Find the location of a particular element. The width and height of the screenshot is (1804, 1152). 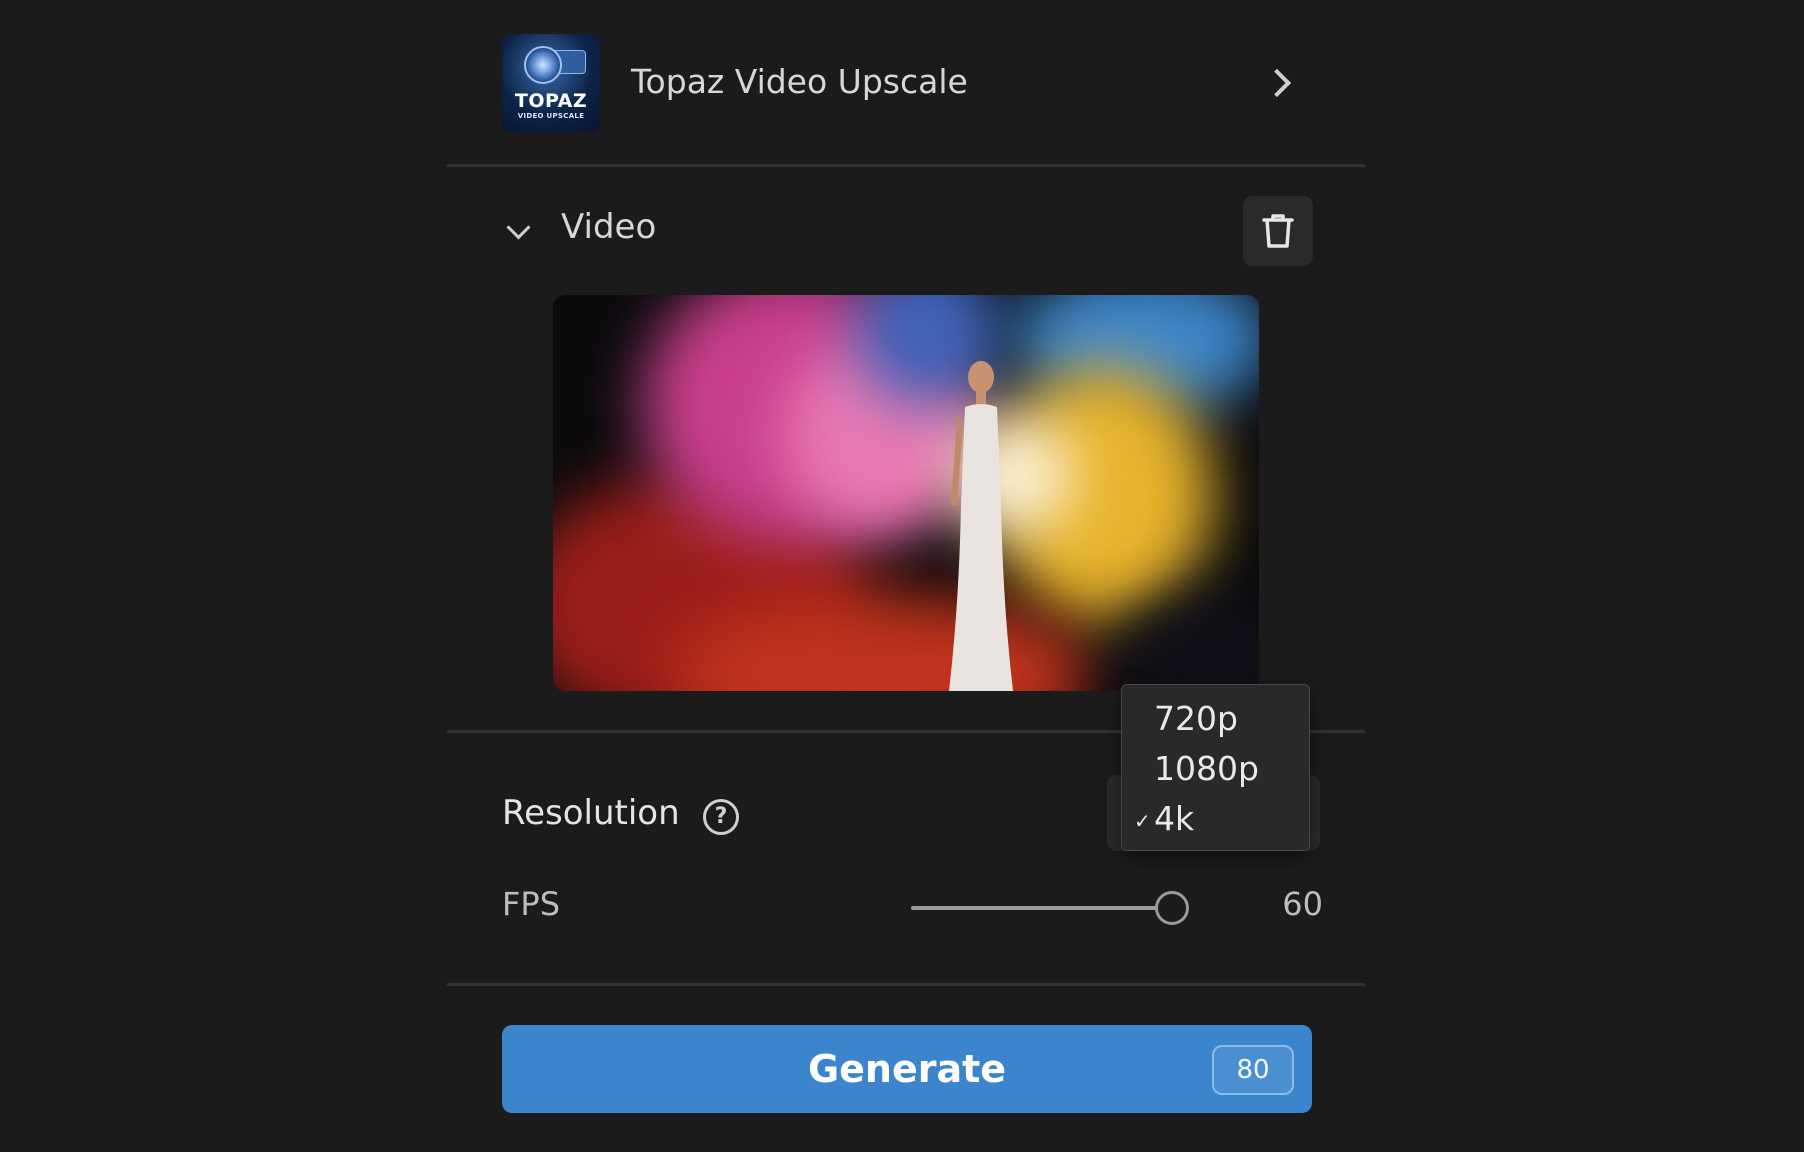

delete-video-button is located at coordinates (1278, 231).